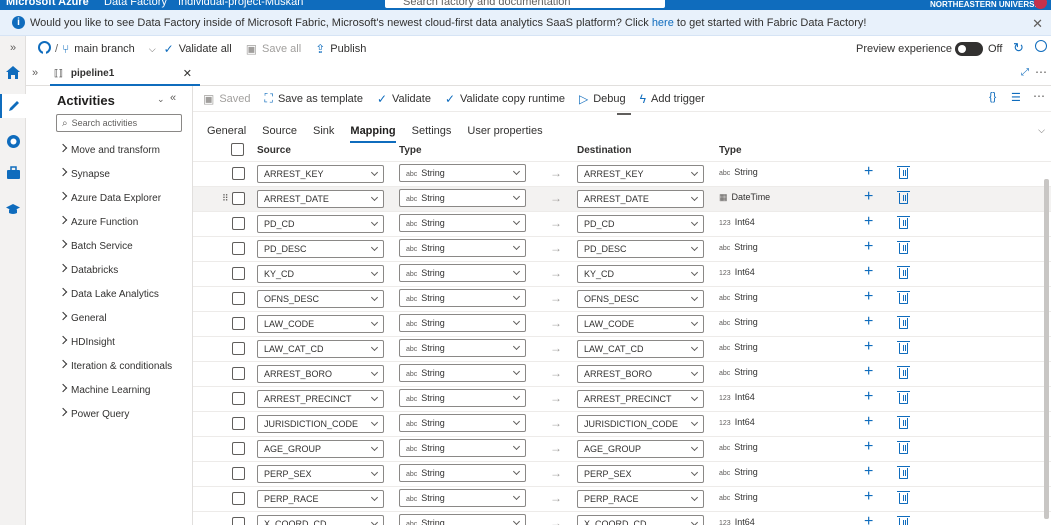 This screenshot has height=525, width=1051. I want to click on branch-selector: ⑂ main branch ⌵, so click(109, 49).